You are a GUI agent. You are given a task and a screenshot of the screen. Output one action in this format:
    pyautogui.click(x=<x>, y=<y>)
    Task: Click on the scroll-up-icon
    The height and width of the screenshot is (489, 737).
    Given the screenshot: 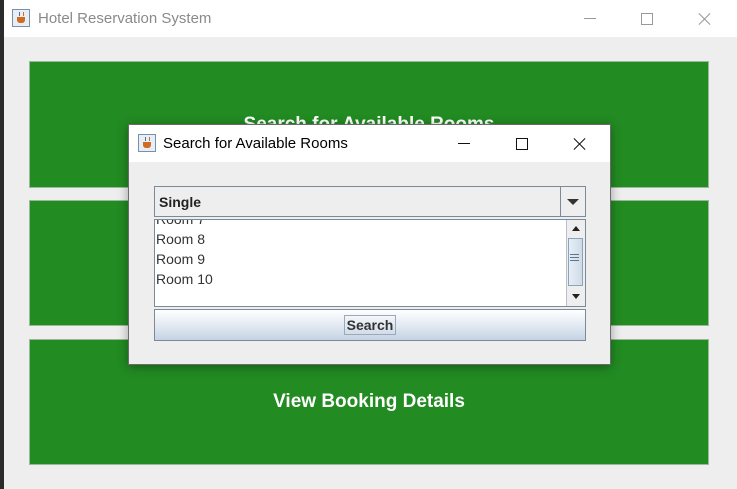 What is the action you would take?
    pyautogui.click(x=576, y=228)
    